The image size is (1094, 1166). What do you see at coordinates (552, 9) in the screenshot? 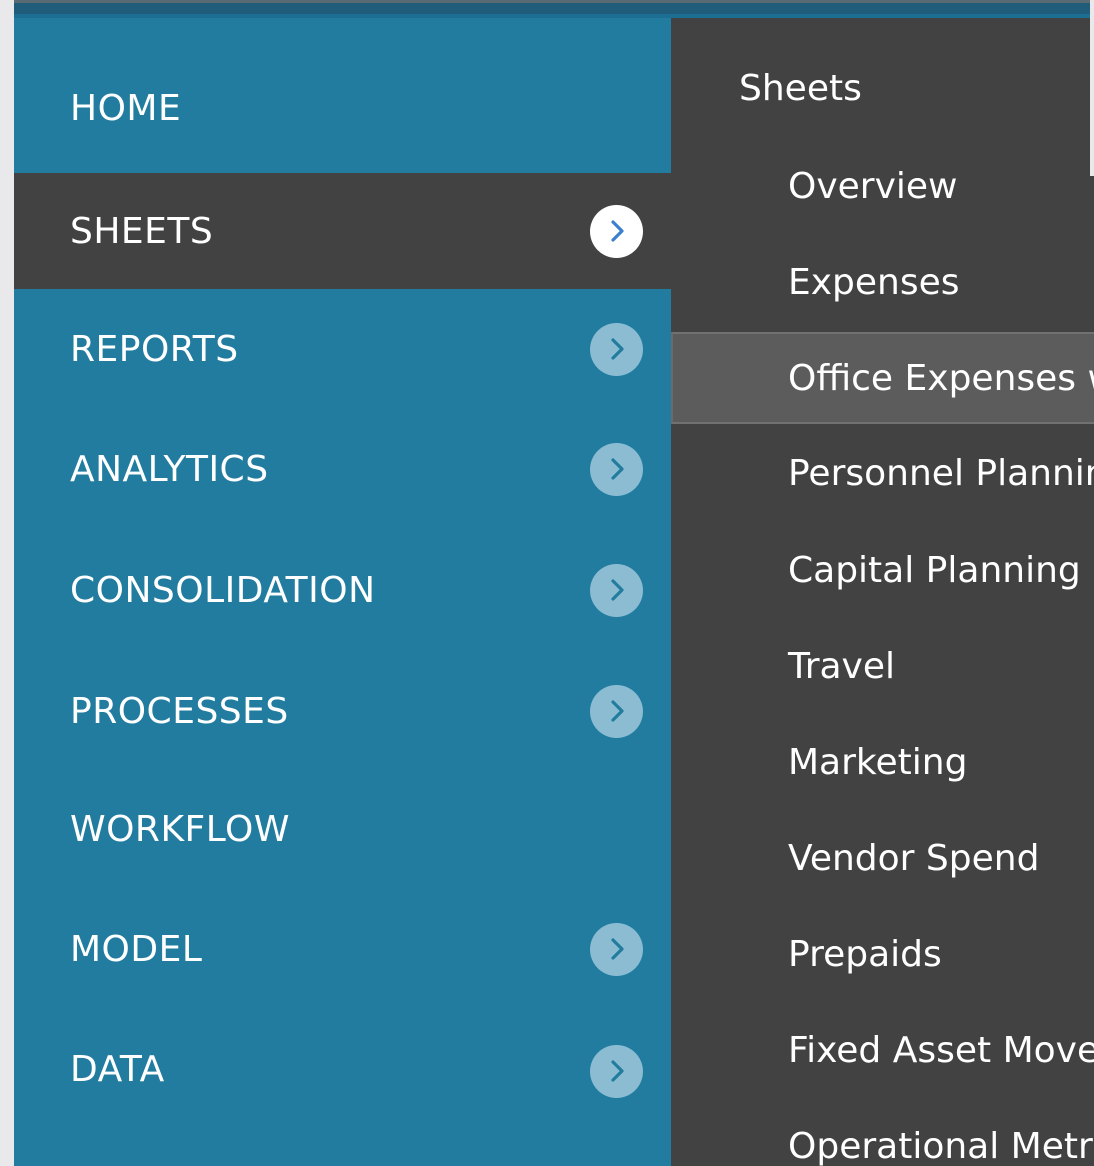
I see `top-bar` at bounding box center [552, 9].